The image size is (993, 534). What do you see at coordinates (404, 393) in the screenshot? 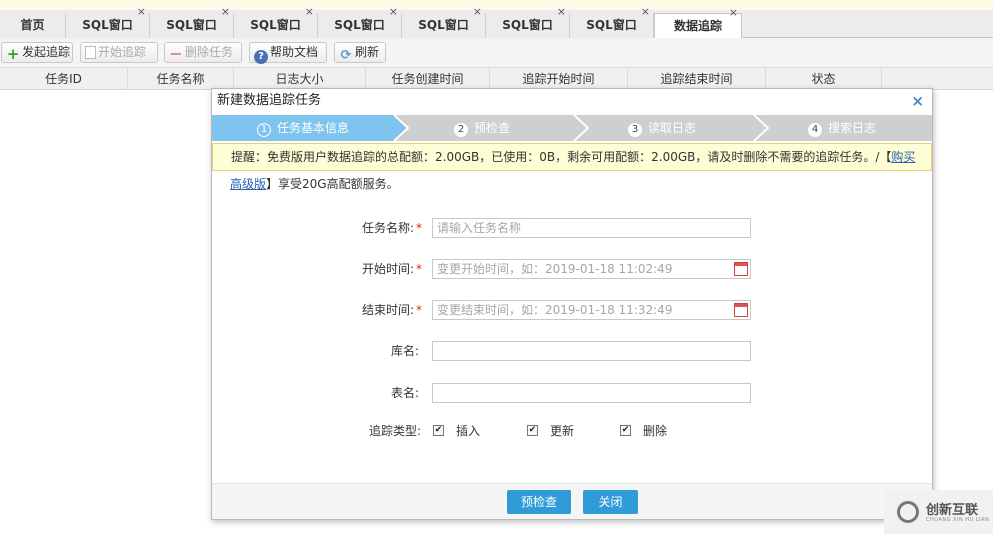
I see `table-label: 表名:` at bounding box center [404, 393].